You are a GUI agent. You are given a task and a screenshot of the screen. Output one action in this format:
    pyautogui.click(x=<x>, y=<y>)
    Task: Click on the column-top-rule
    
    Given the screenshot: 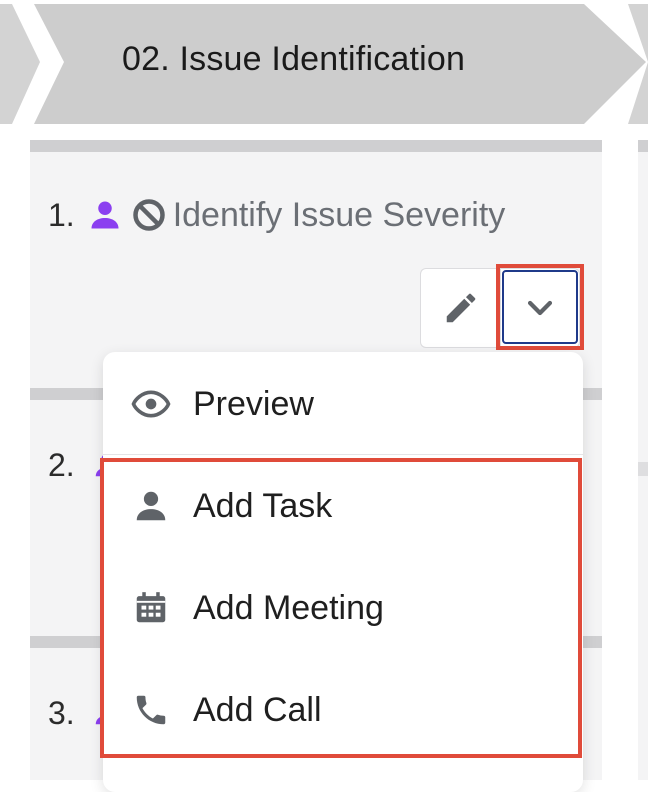 What is the action you would take?
    pyautogui.click(x=316, y=146)
    